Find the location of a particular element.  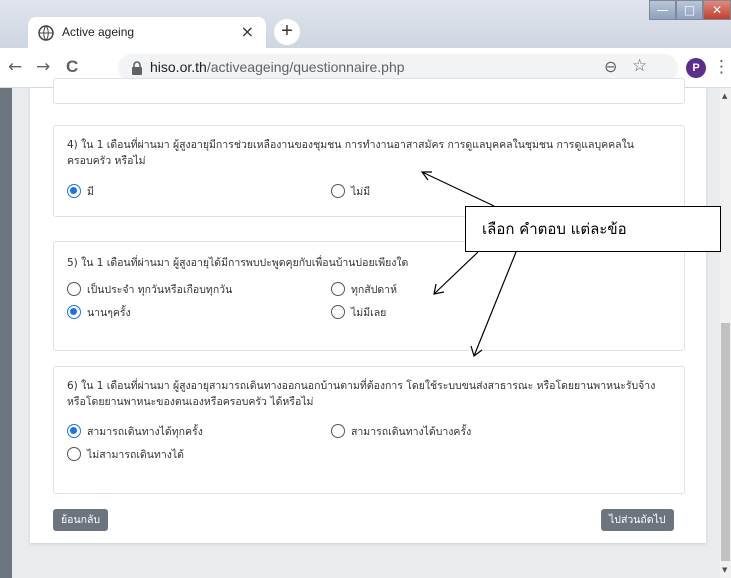

bookmark-star-icon: ☆ is located at coordinates (639, 66).